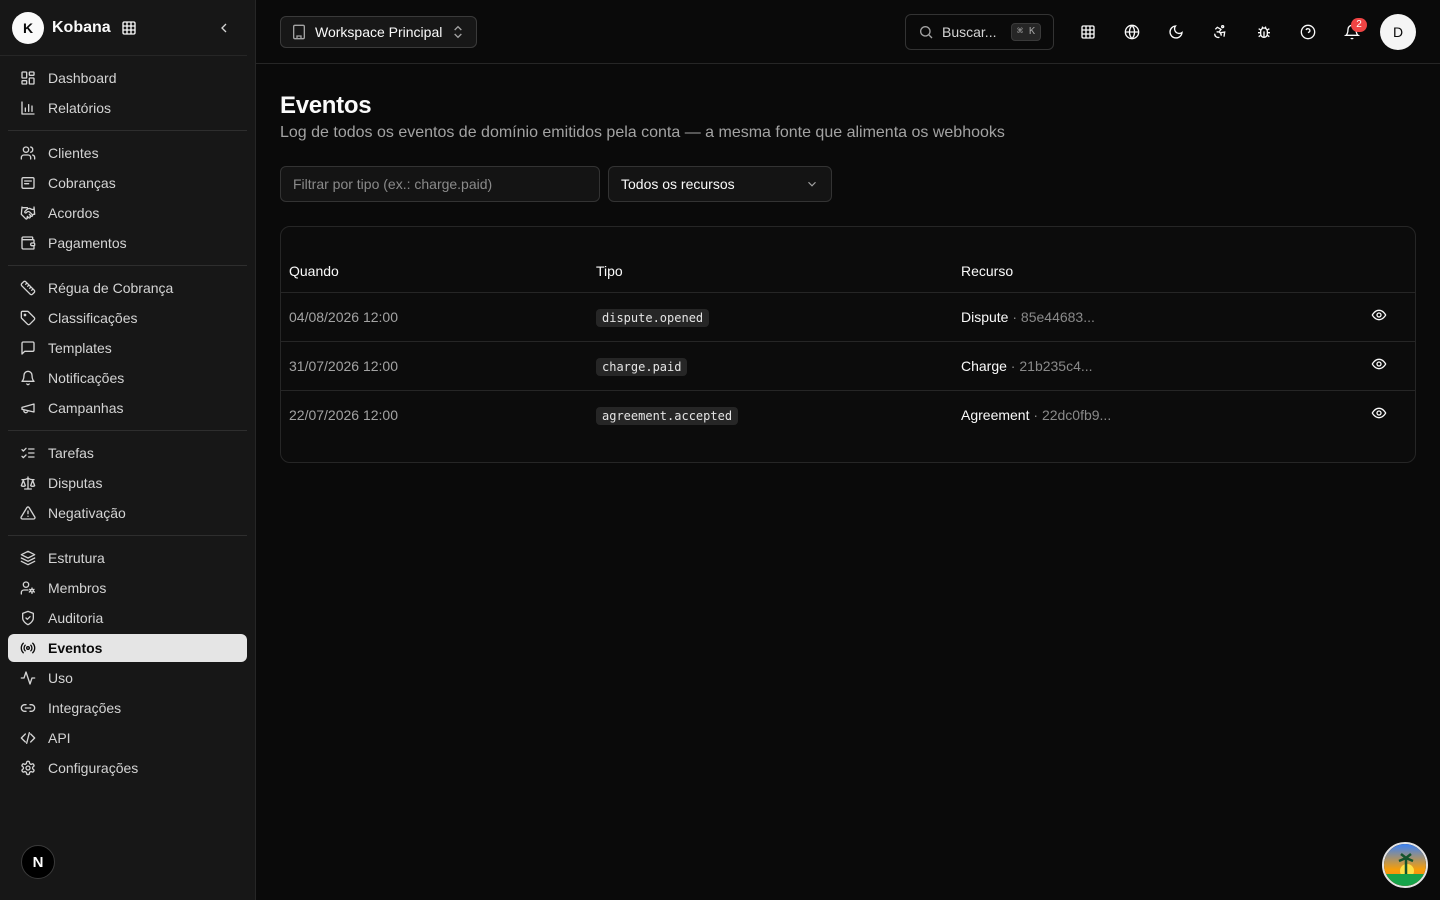  What do you see at coordinates (28, 483) in the screenshot?
I see `scale-icon` at bounding box center [28, 483].